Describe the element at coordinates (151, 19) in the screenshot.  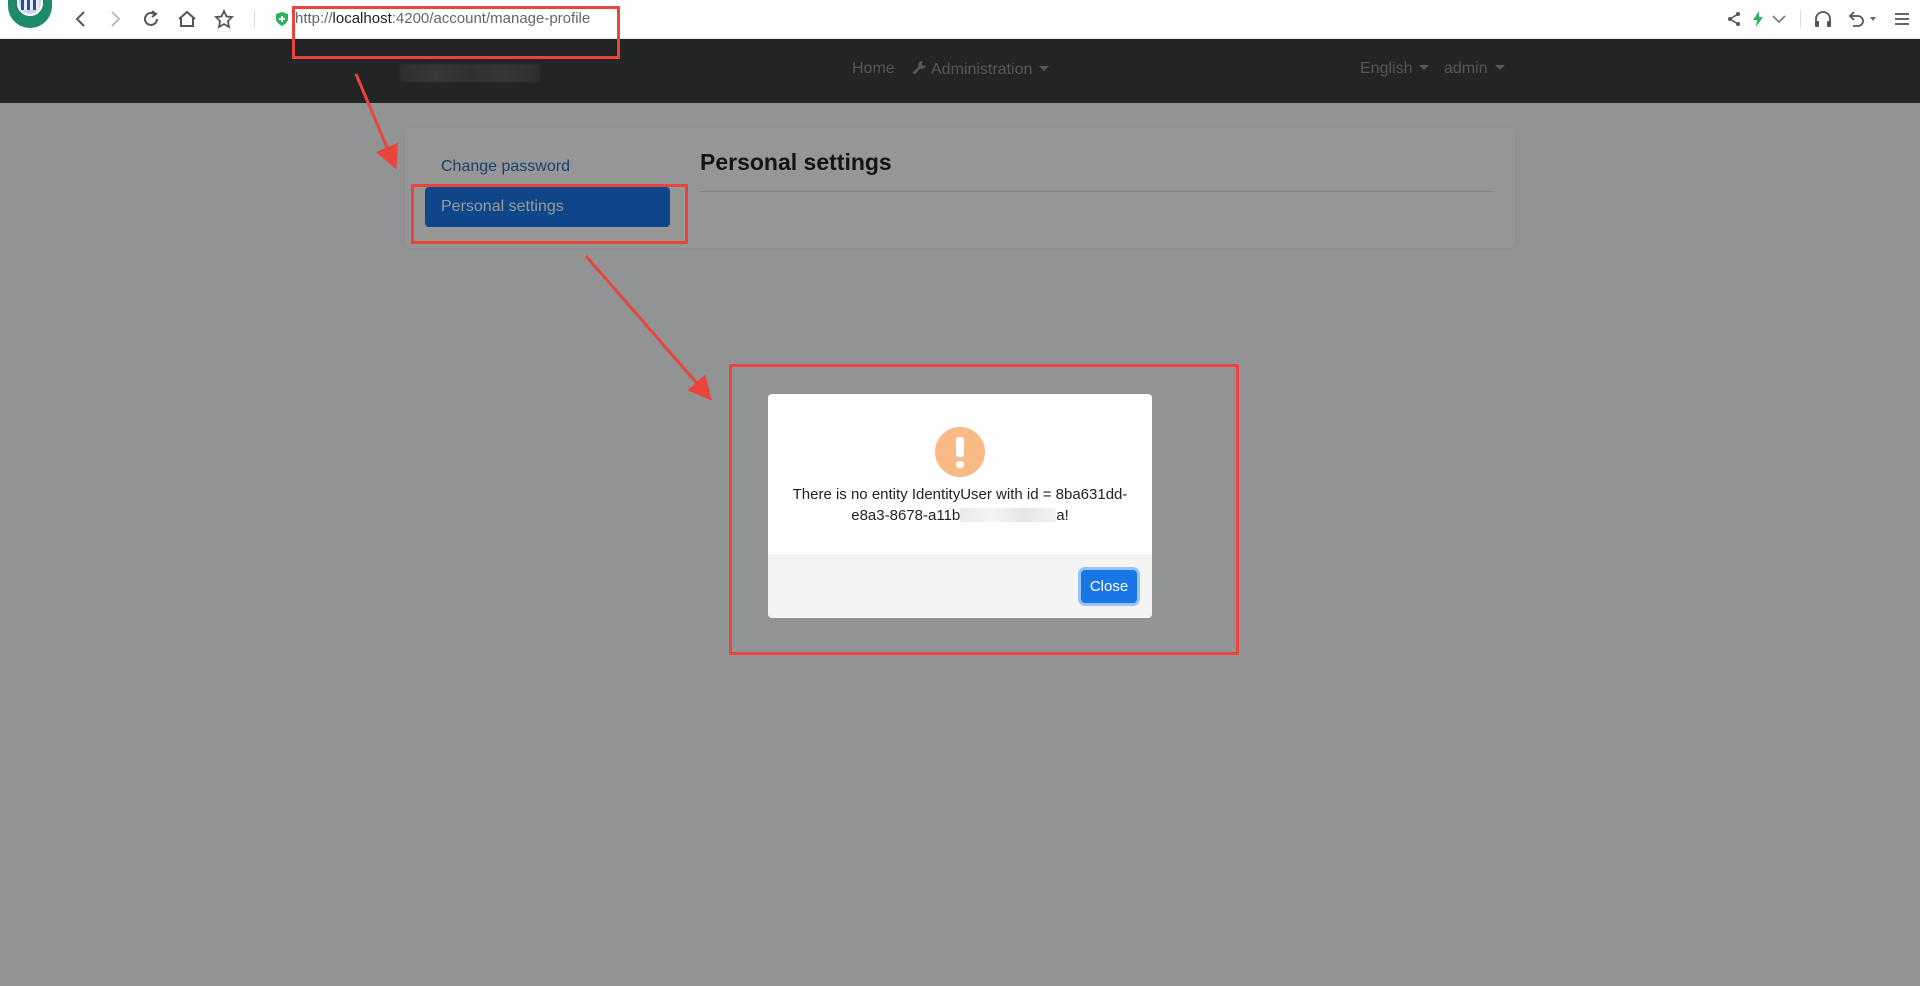
I see `reload-icon` at that location.